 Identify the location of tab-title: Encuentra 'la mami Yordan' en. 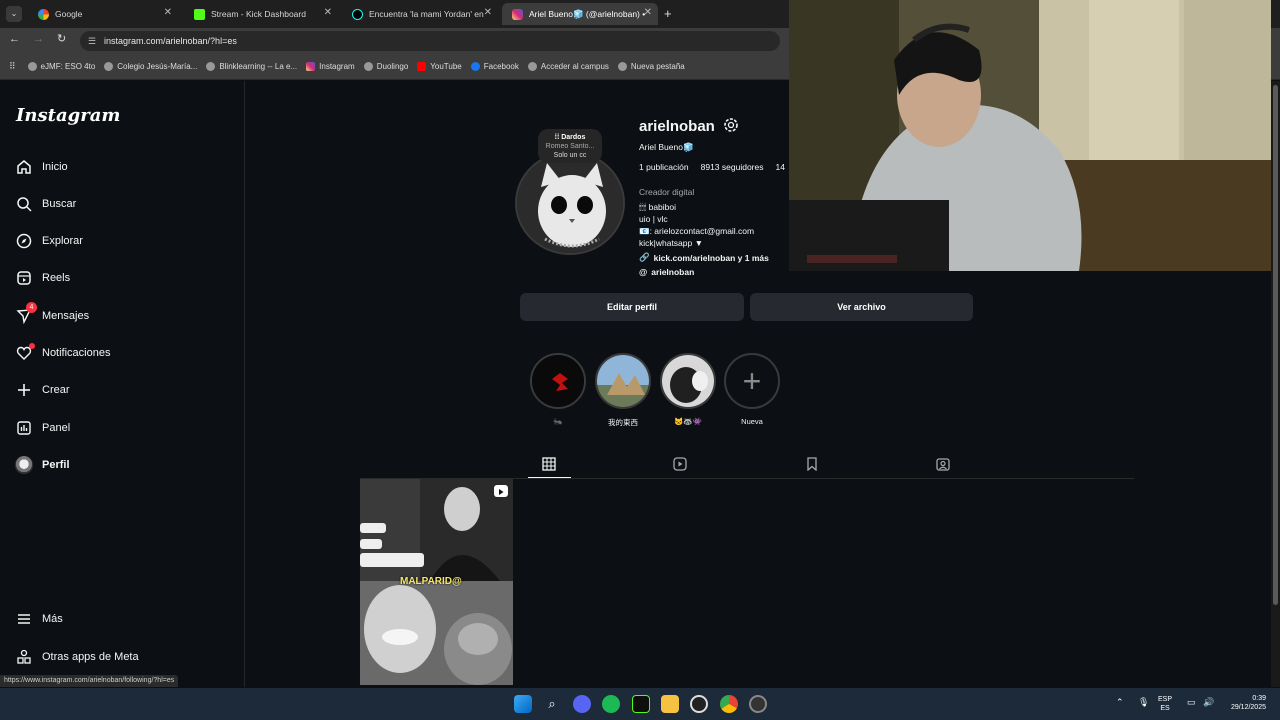
(426, 14).